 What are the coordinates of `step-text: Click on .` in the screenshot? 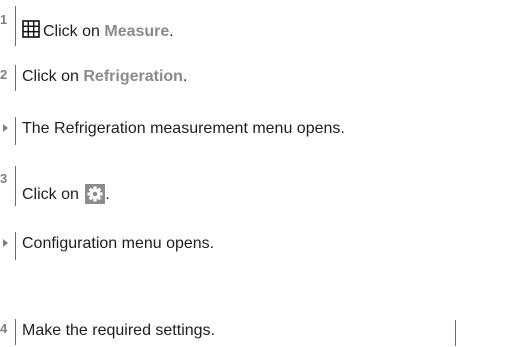 It's located at (66, 197).